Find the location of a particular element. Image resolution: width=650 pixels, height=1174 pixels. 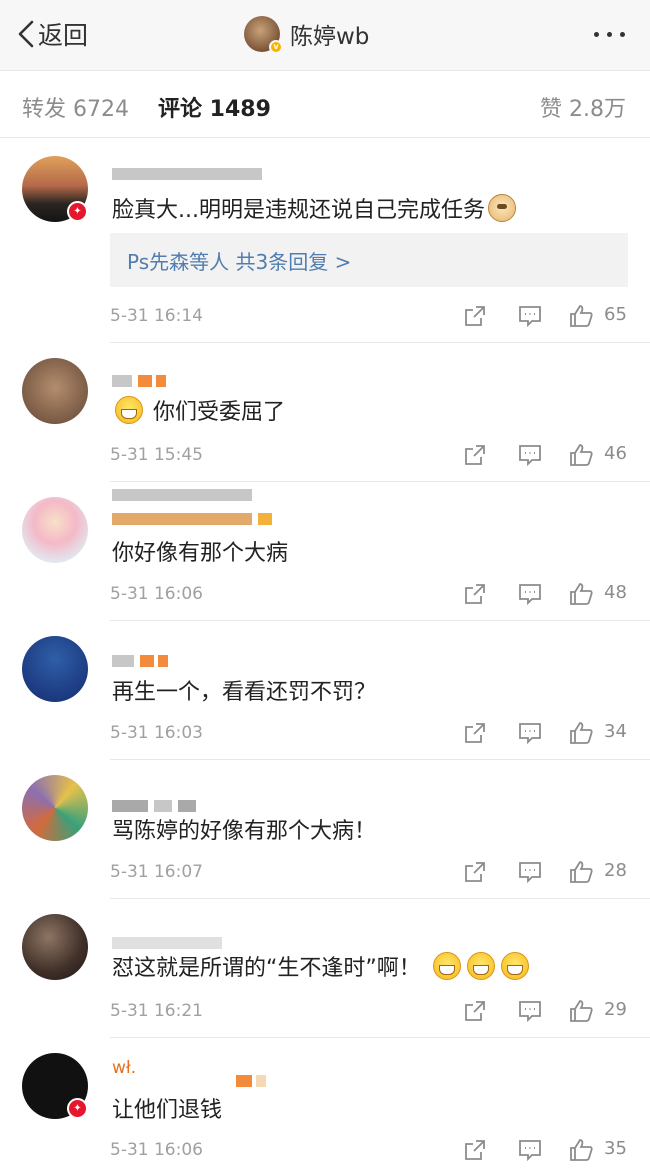

comment-content: 你好像有那个大病 is located at coordinates (200, 553).